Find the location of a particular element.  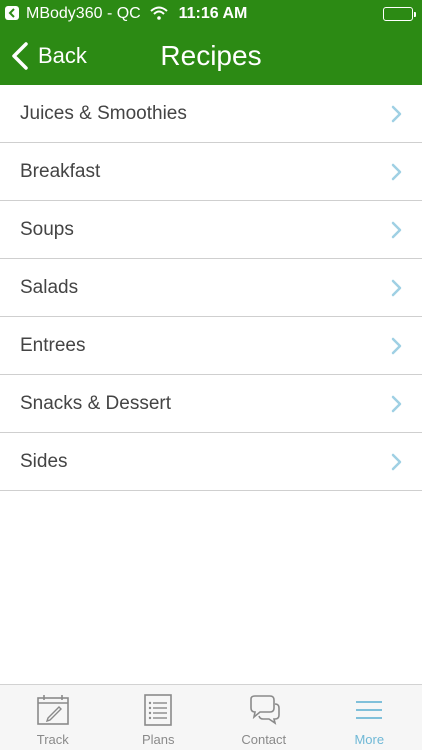

list-item-label: Snacks & Dessert is located at coordinates (95, 403).